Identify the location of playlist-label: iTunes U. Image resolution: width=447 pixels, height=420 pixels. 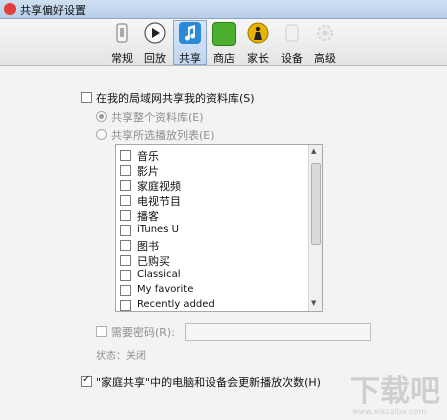
(158, 229).